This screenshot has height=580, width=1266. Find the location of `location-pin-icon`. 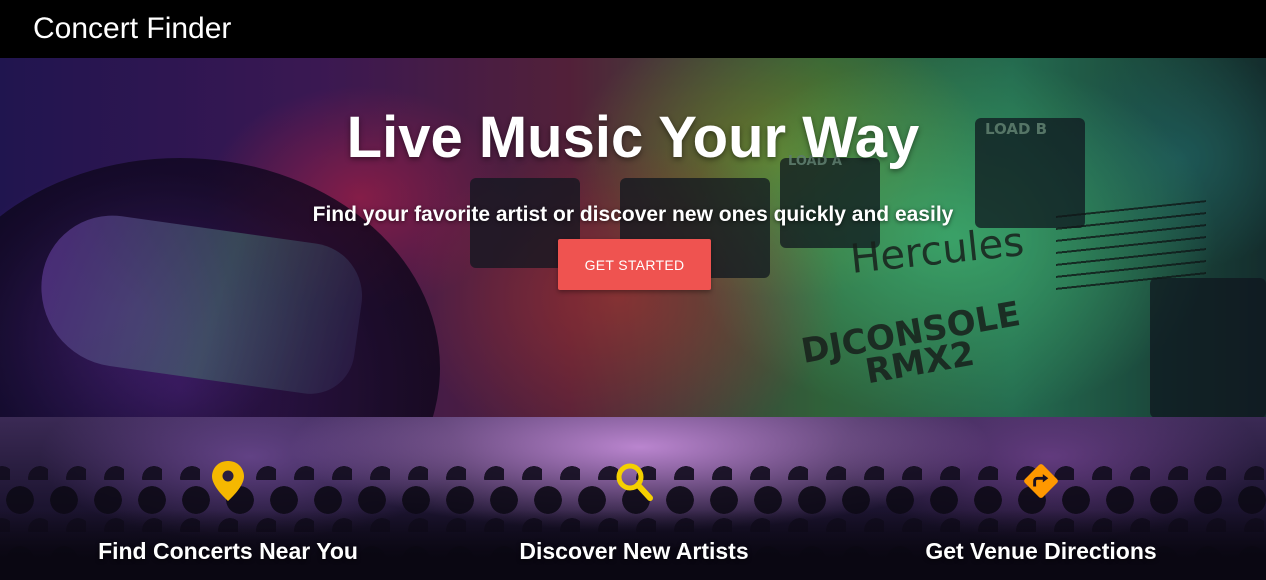

location-pin-icon is located at coordinates (228, 481).